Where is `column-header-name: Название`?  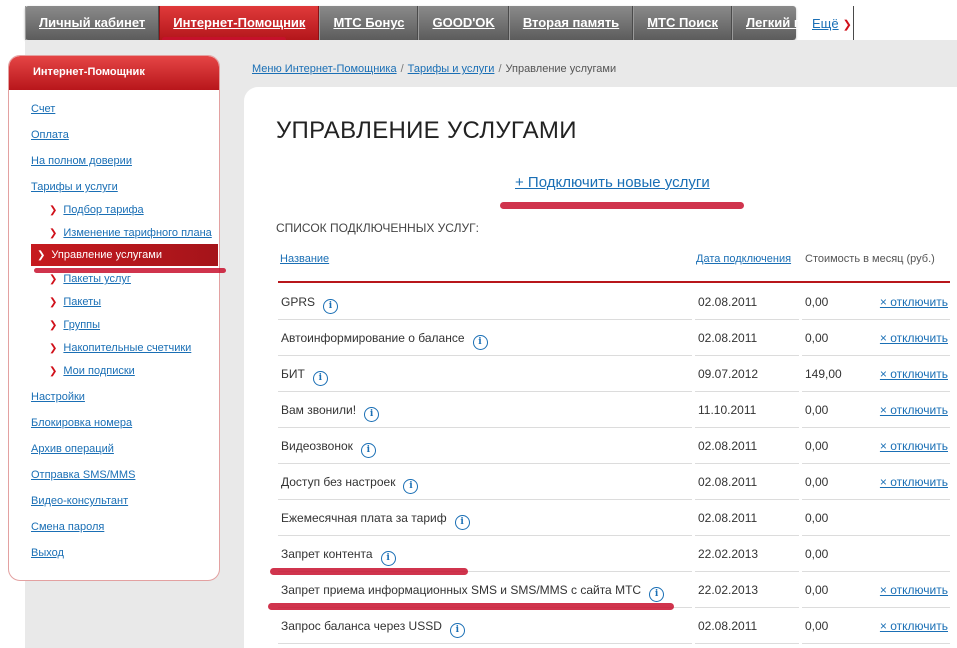
column-header-name: Название is located at coordinates (304, 259).